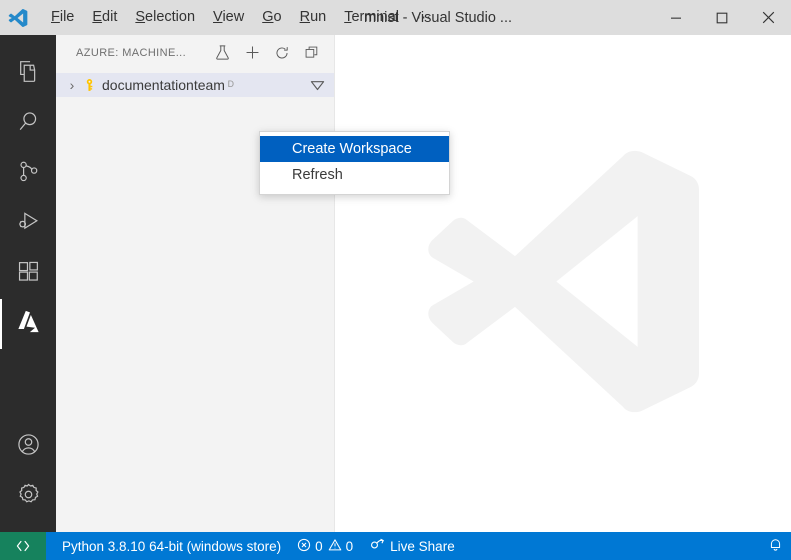  I want to click on manage-settings-button, so click(28, 497).